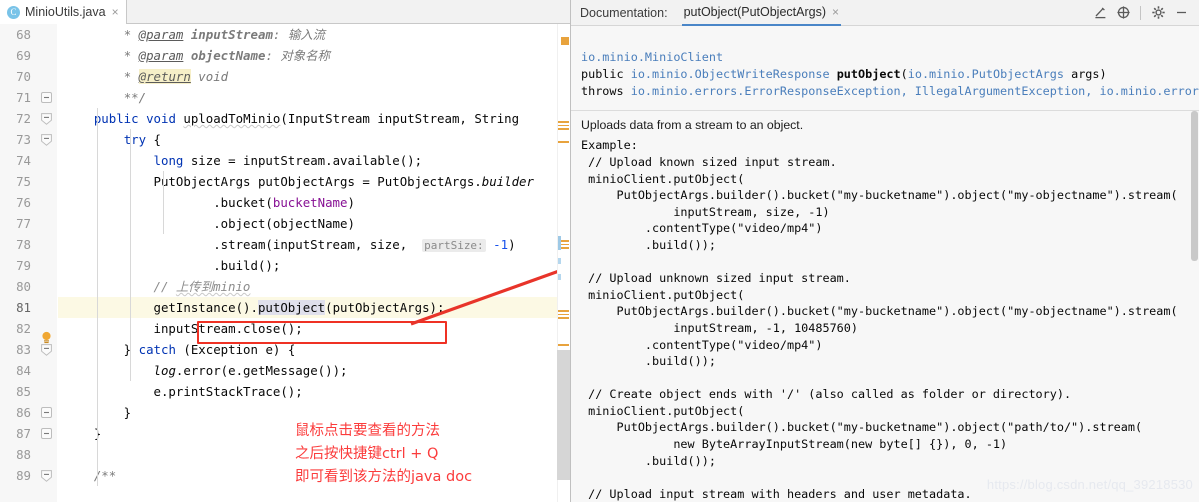  I want to click on line-number: 71, so click(23, 97).